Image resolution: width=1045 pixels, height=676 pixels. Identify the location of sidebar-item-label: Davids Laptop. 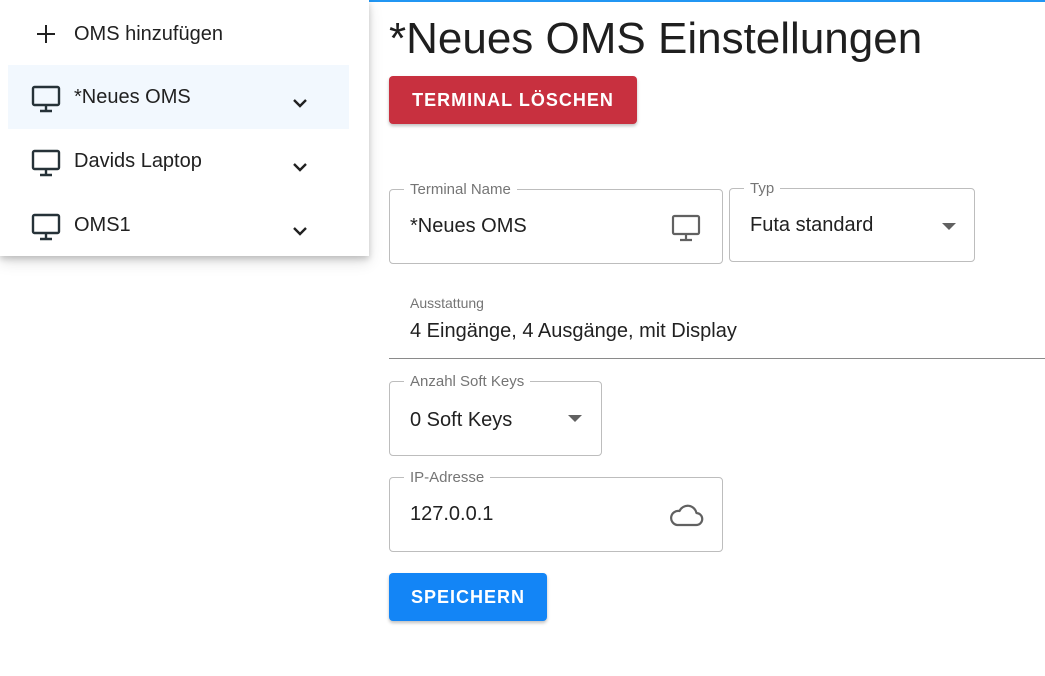
(138, 161).